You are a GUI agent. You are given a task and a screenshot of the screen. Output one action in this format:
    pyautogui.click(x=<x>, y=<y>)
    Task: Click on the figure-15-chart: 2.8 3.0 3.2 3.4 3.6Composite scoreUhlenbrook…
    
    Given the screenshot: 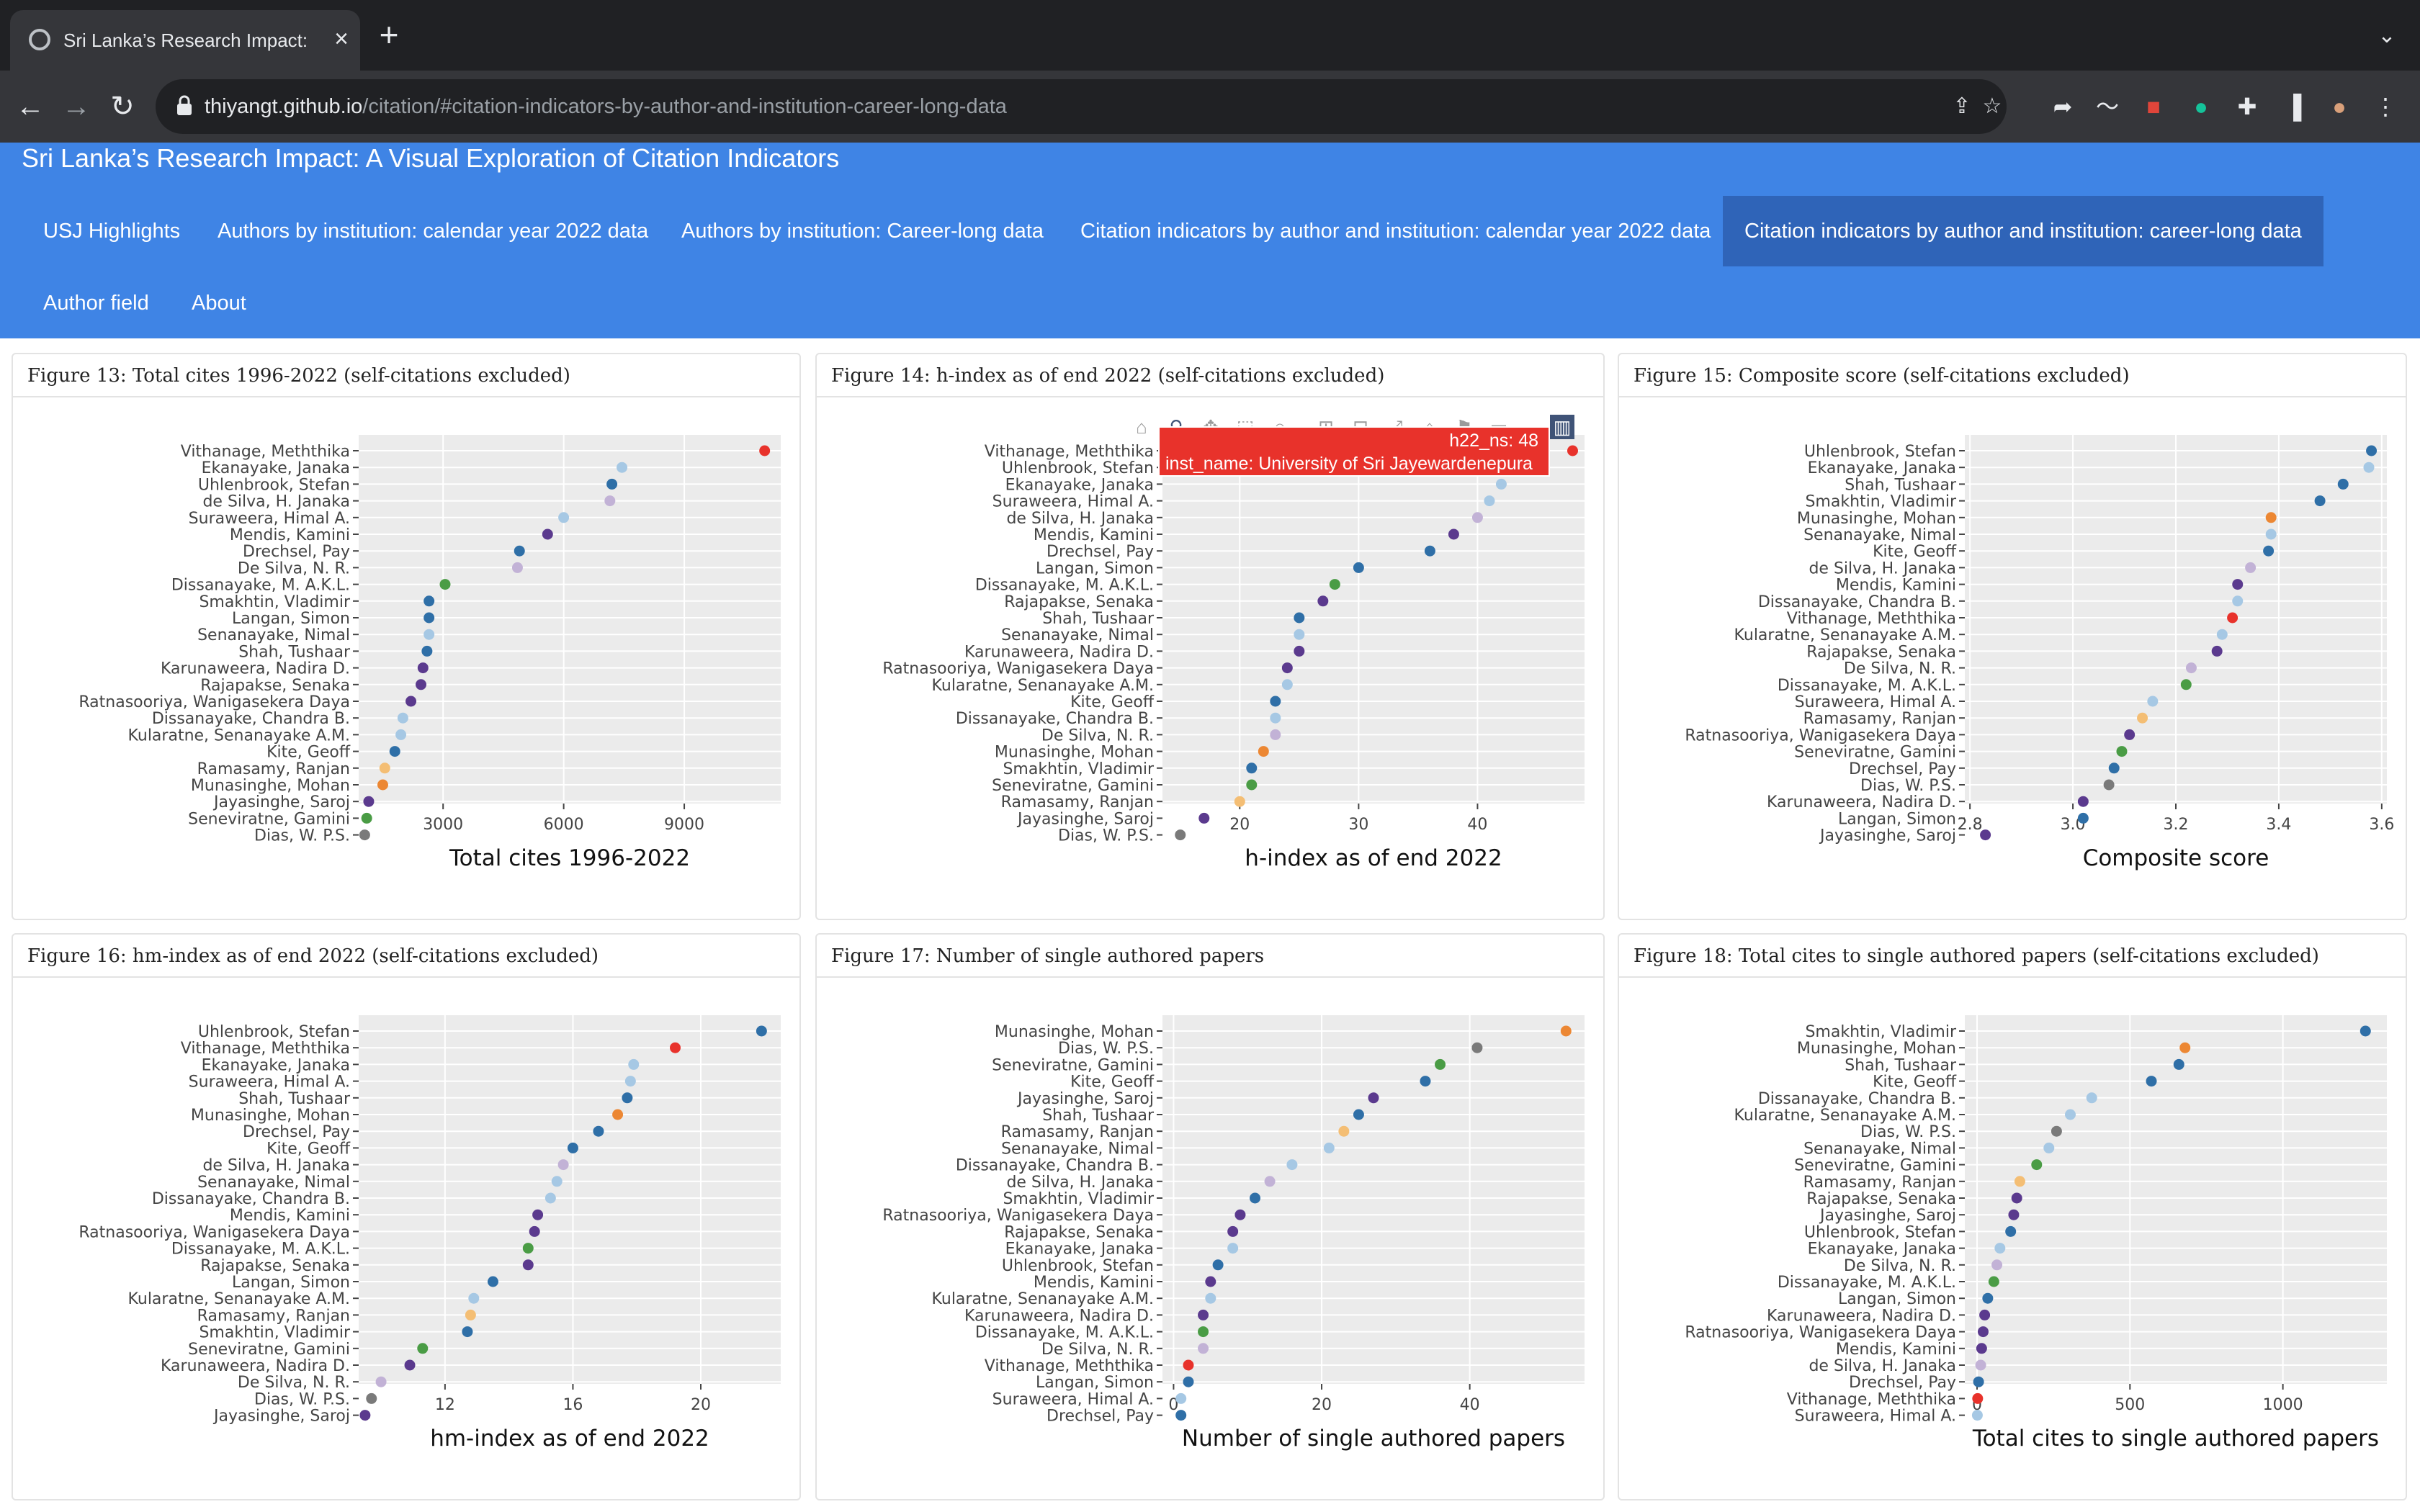 What is the action you would take?
    pyautogui.click(x=2012, y=658)
    